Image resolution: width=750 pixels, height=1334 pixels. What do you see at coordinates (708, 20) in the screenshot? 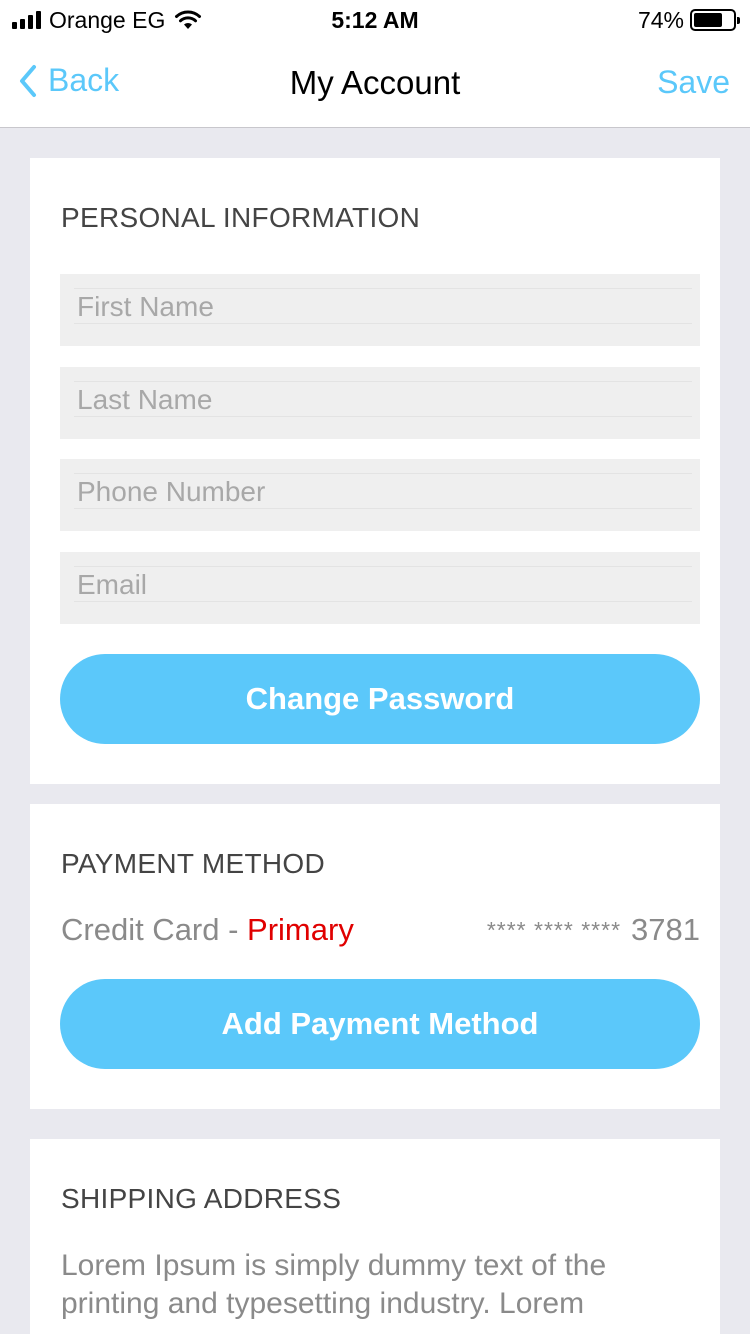
I see `battery-fill` at bounding box center [708, 20].